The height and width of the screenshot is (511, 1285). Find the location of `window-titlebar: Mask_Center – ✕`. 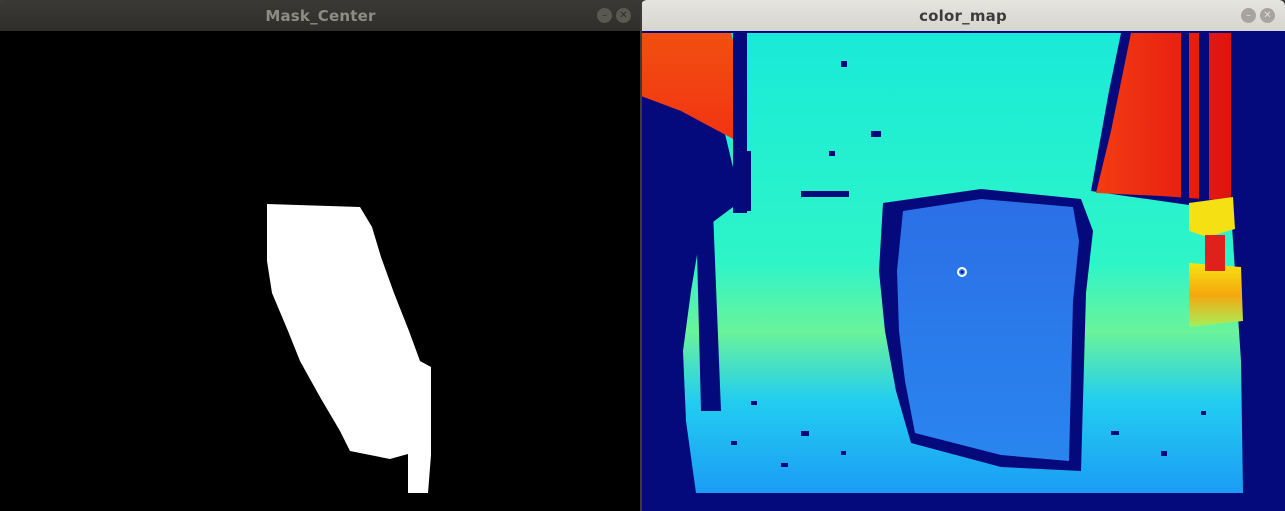

window-titlebar: Mask_Center – ✕ is located at coordinates (320, 15).